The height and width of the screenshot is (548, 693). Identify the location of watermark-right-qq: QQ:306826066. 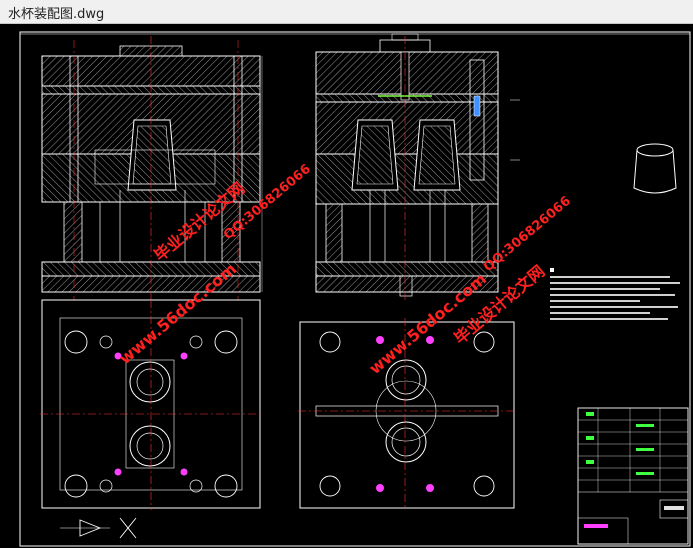
(527, 234).